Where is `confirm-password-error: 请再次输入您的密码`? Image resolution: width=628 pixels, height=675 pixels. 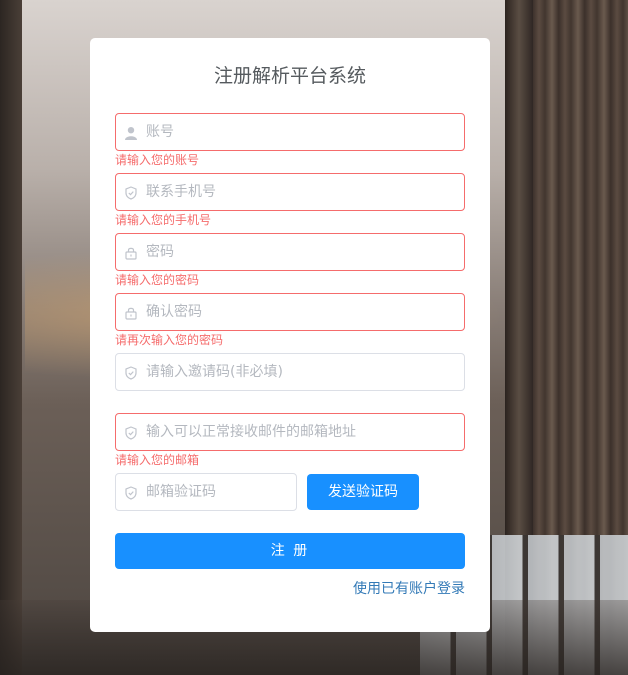 confirm-password-error: 请再次输入您的密码 is located at coordinates (169, 340).